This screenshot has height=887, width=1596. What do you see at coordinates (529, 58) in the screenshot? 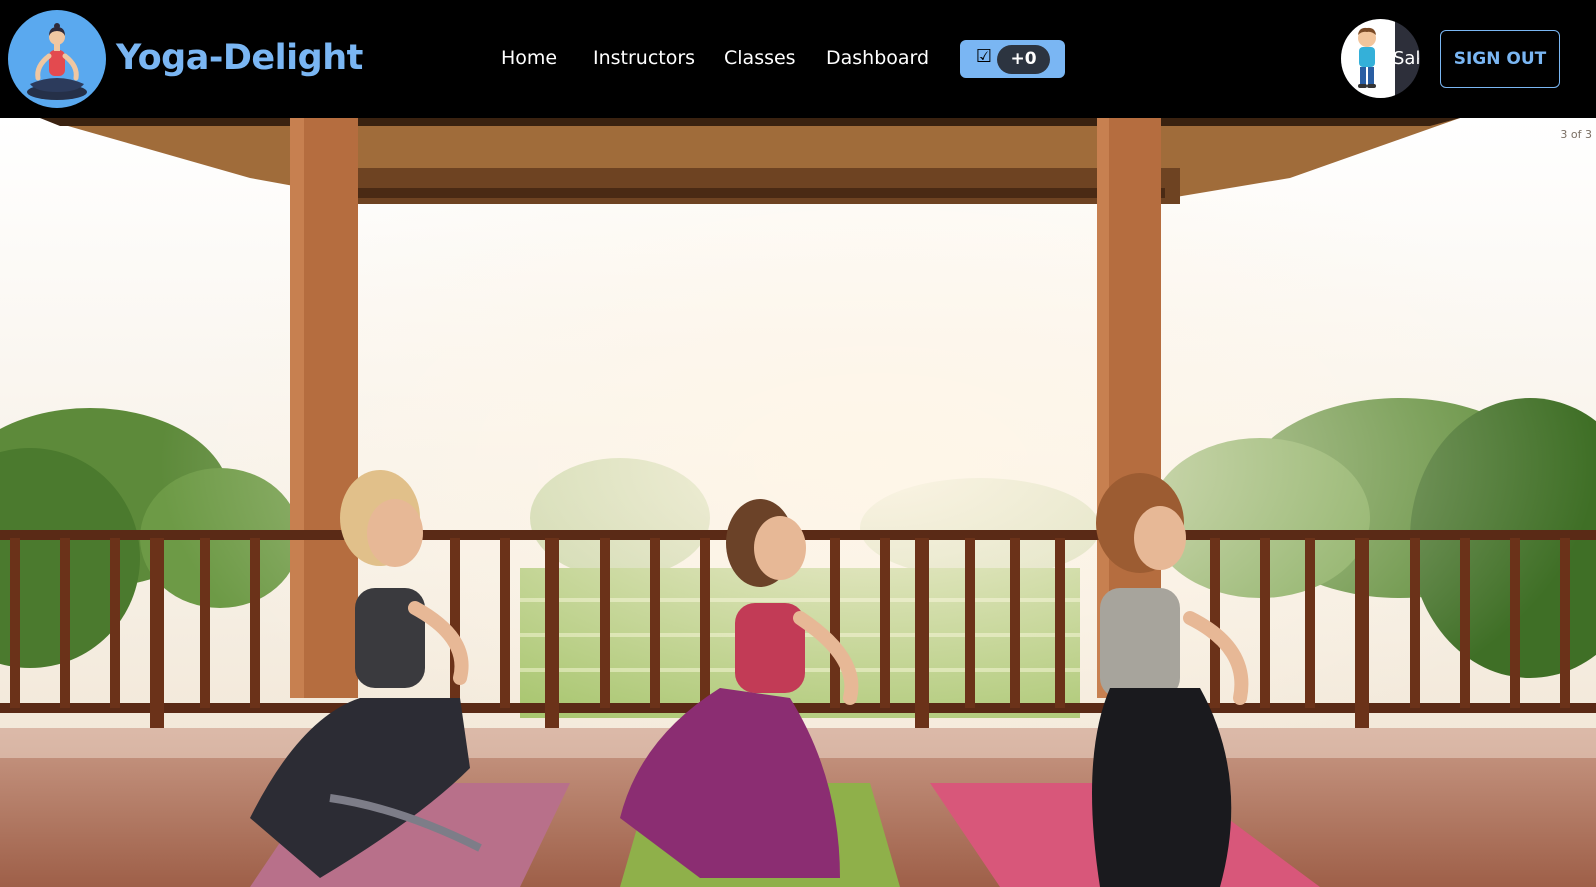
I see `nav-home: Home` at bounding box center [529, 58].